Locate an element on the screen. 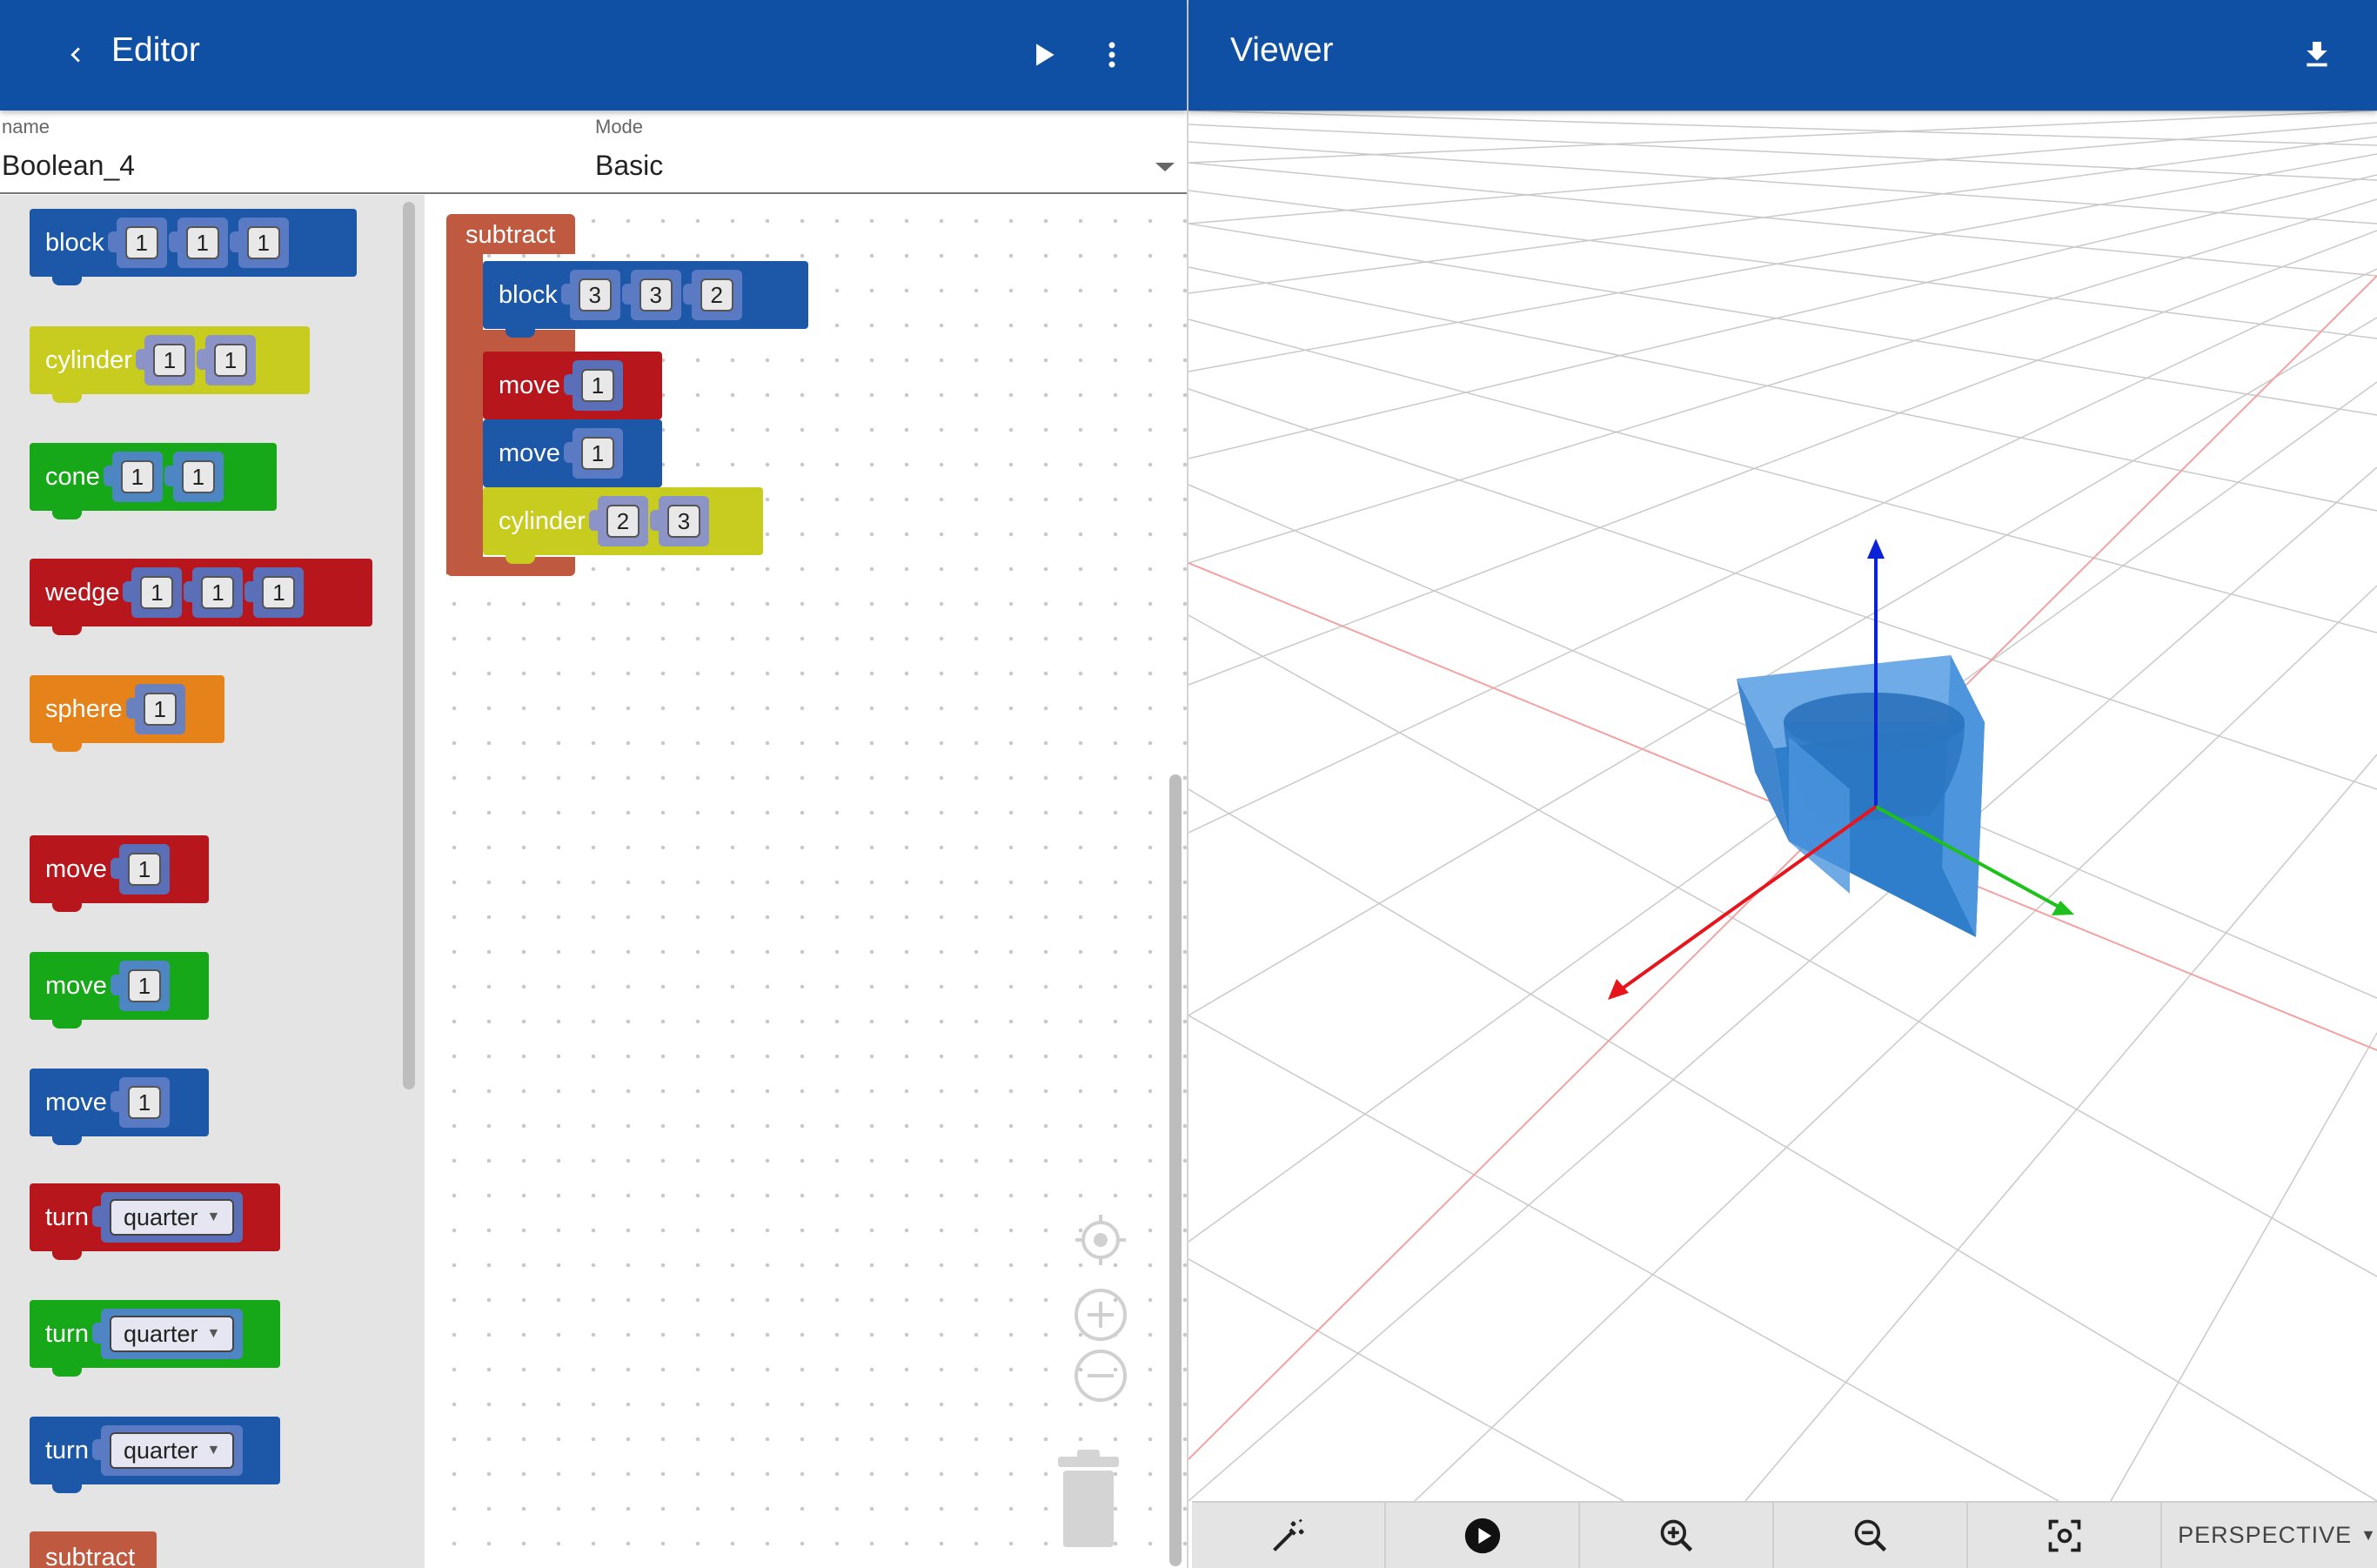  subtract-label: subtract is located at coordinates (510, 235).